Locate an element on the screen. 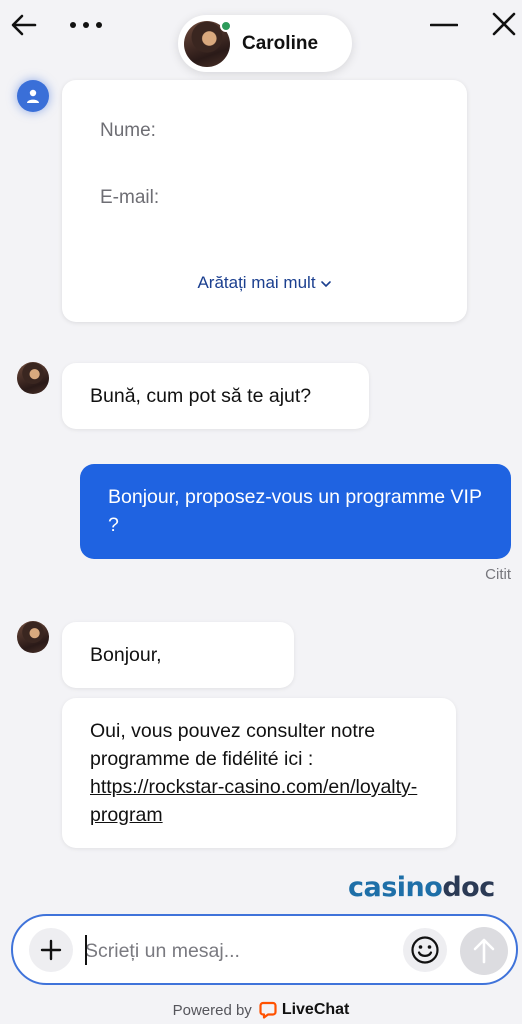 The image size is (522, 1024). close-button is located at coordinates (504, 24).